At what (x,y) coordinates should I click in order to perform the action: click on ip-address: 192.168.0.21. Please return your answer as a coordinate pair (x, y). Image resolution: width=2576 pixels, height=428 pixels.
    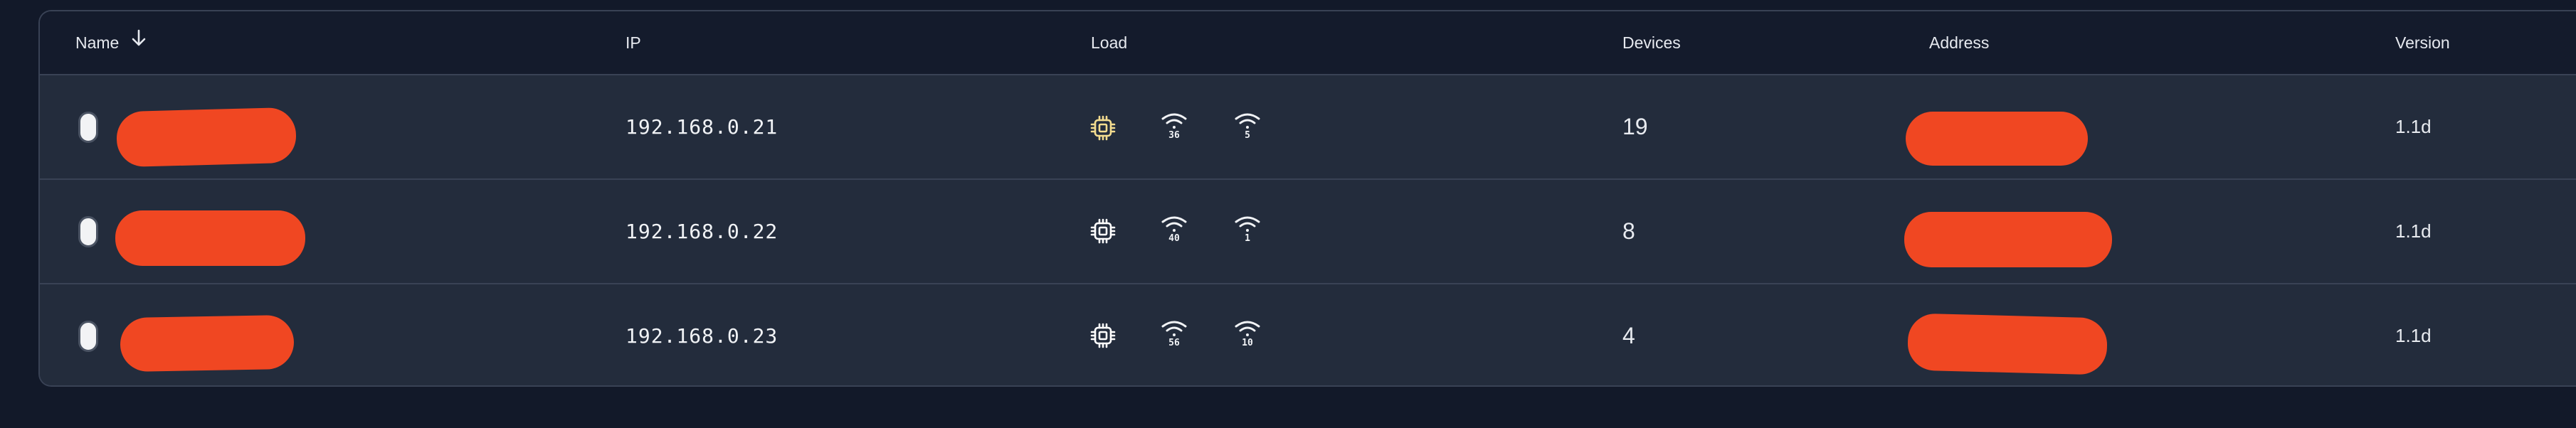
    Looking at the image, I should click on (702, 127).